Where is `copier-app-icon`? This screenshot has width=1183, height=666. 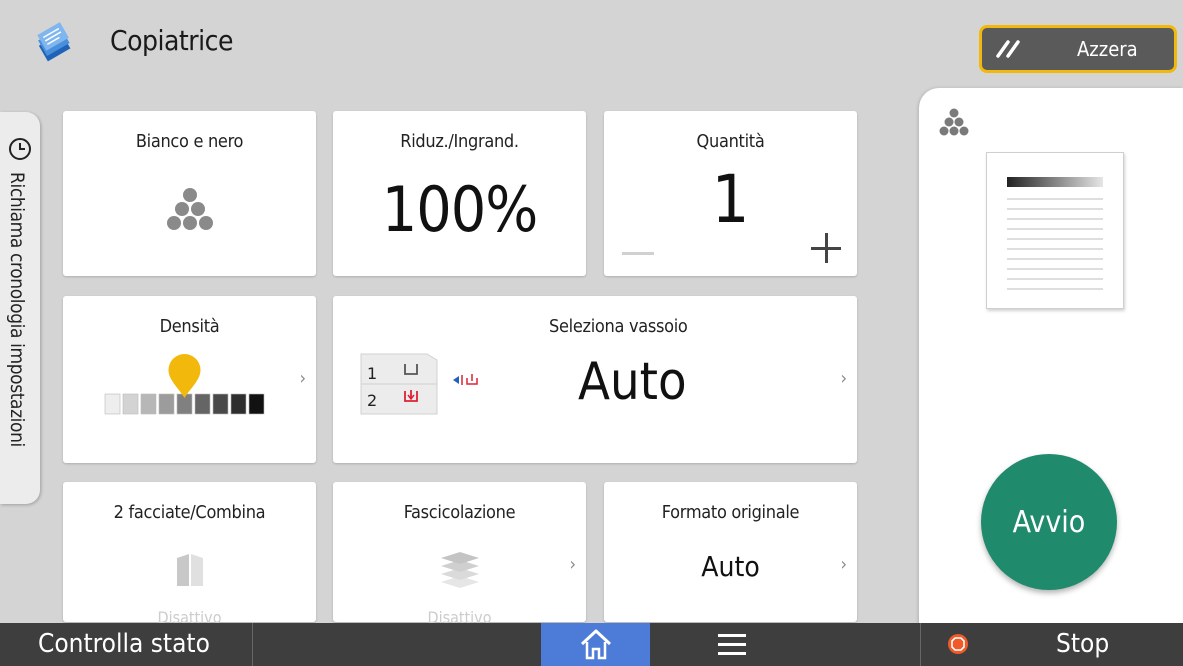 copier-app-icon is located at coordinates (54, 42).